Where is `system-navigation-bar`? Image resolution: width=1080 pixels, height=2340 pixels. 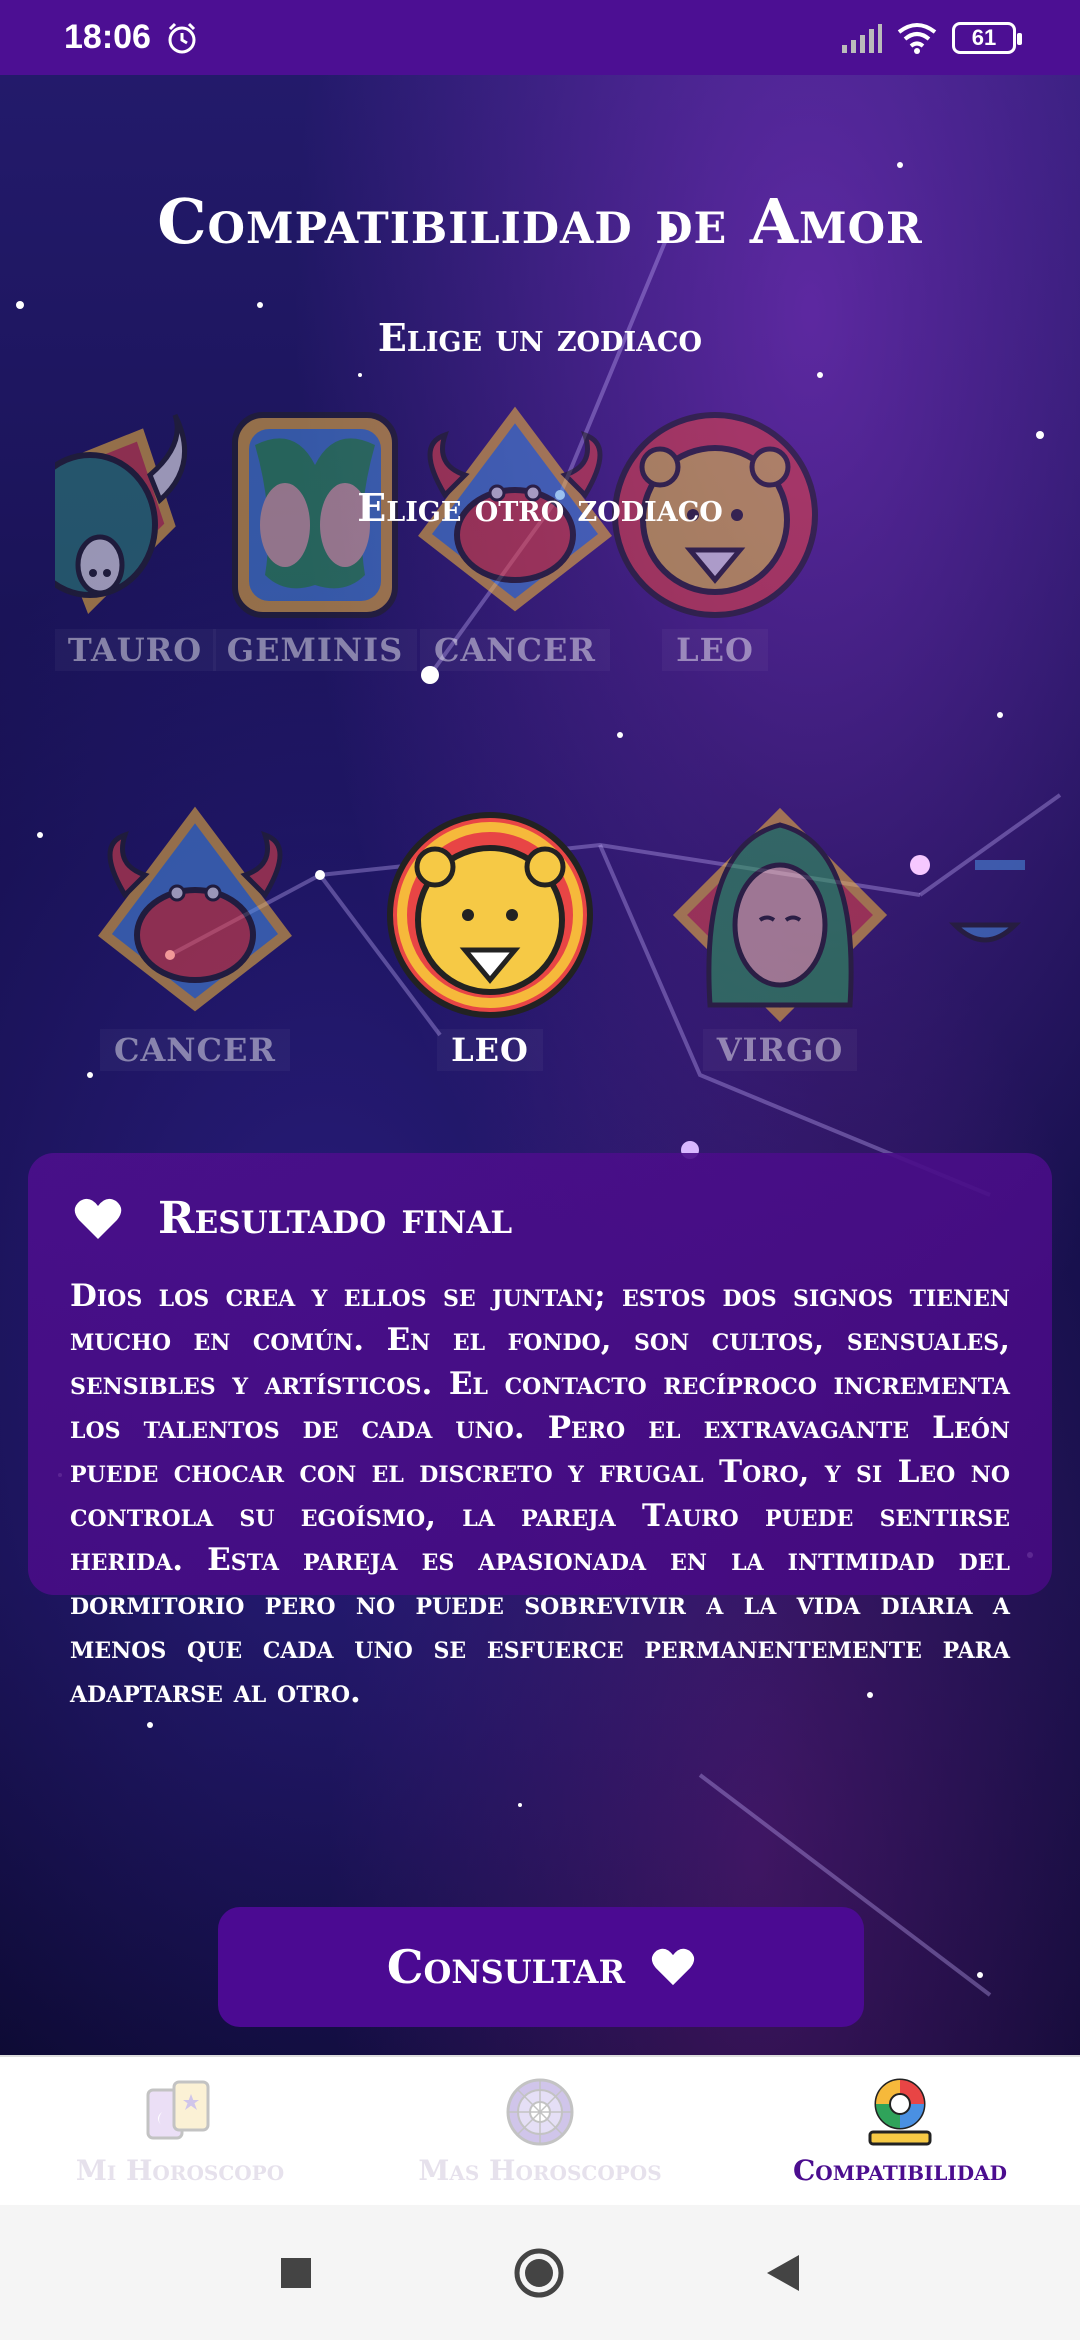
system-navigation-bar is located at coordinates (540, 2272).